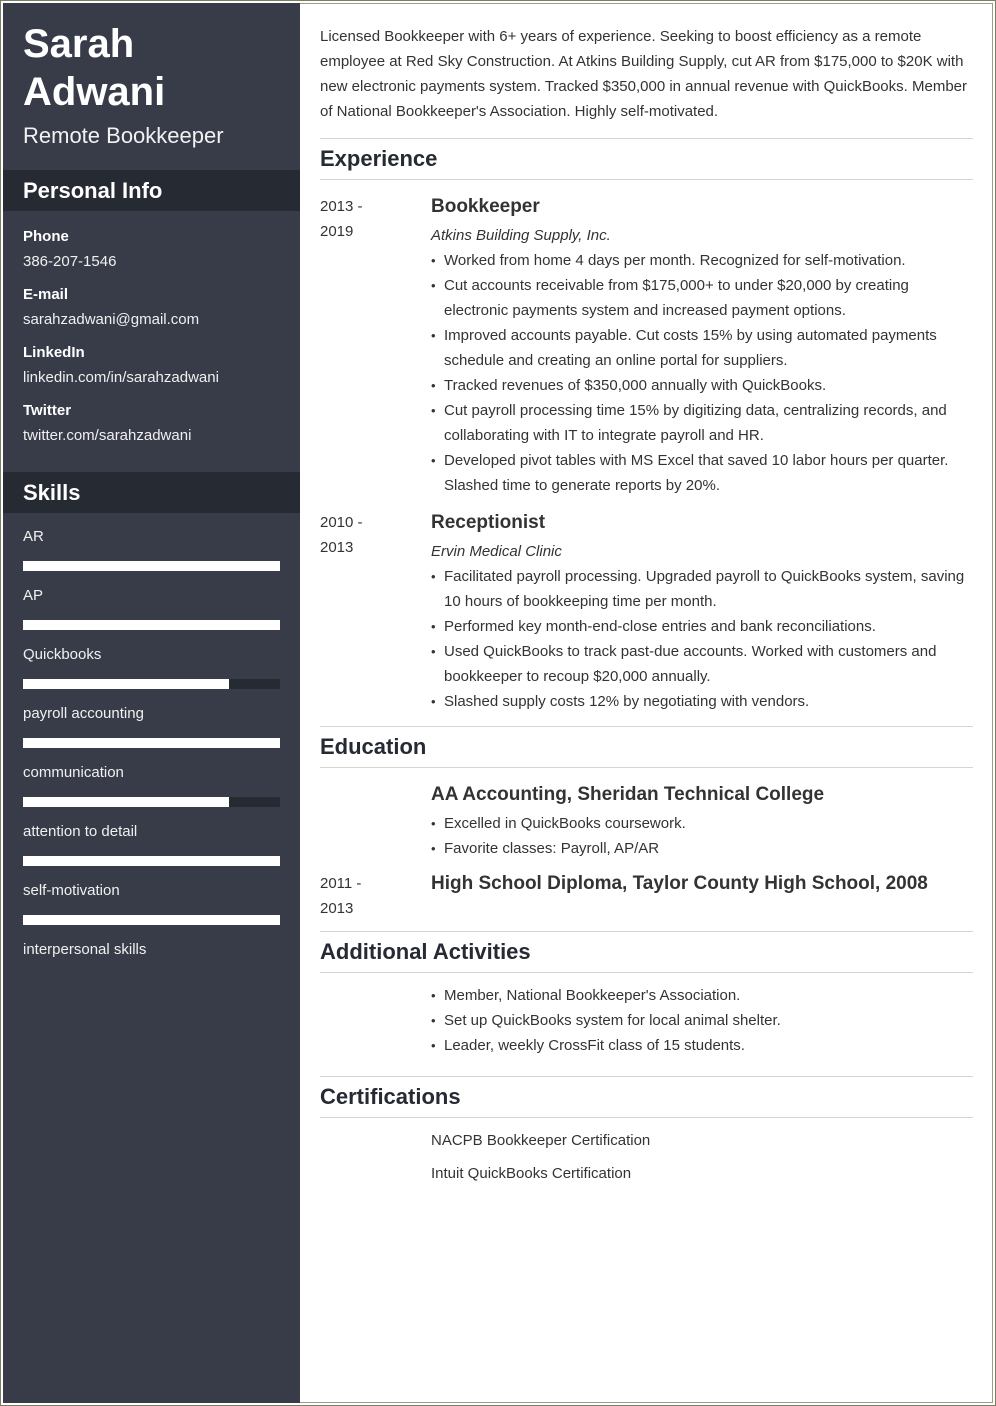  I want to click on entry-date: 2011 - 2013, so click(375, 896).